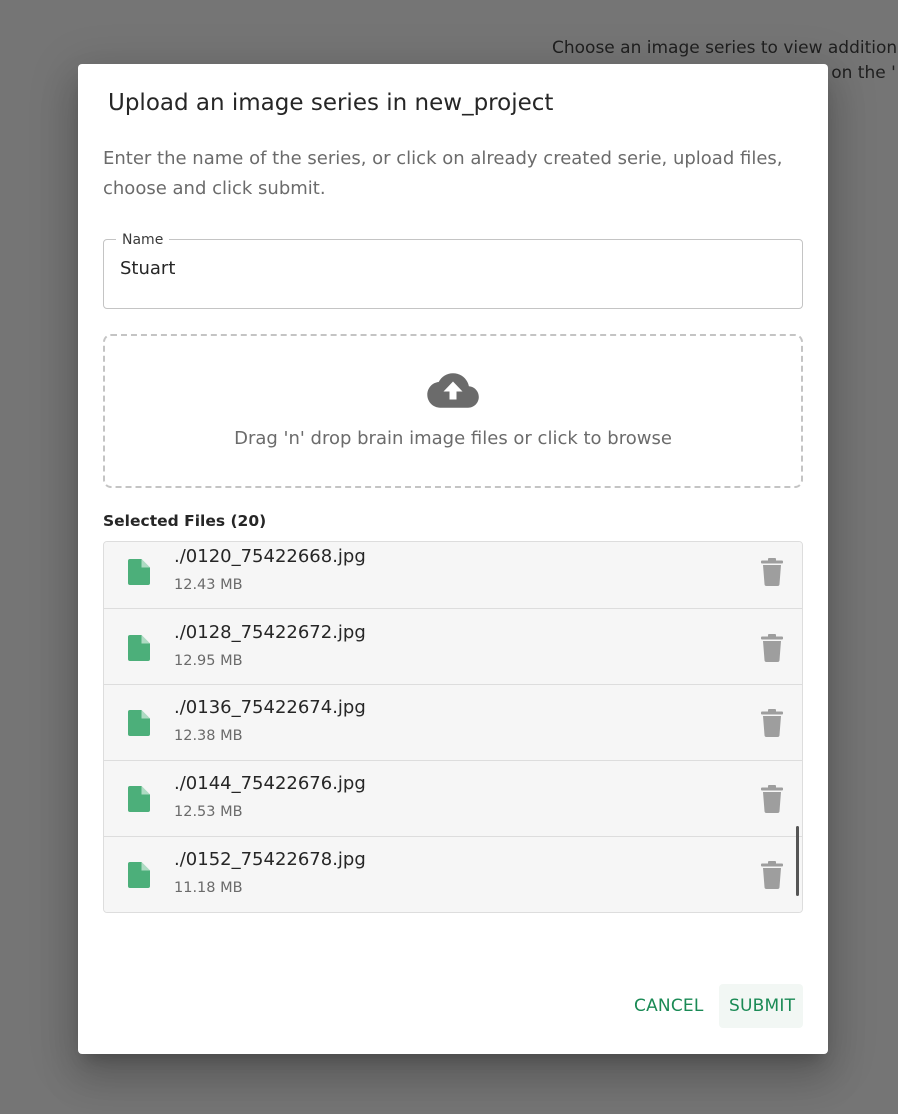  I want to click on file-list-item: ./0152_75422678.jpg 11.18 MB, so click(453, 874).